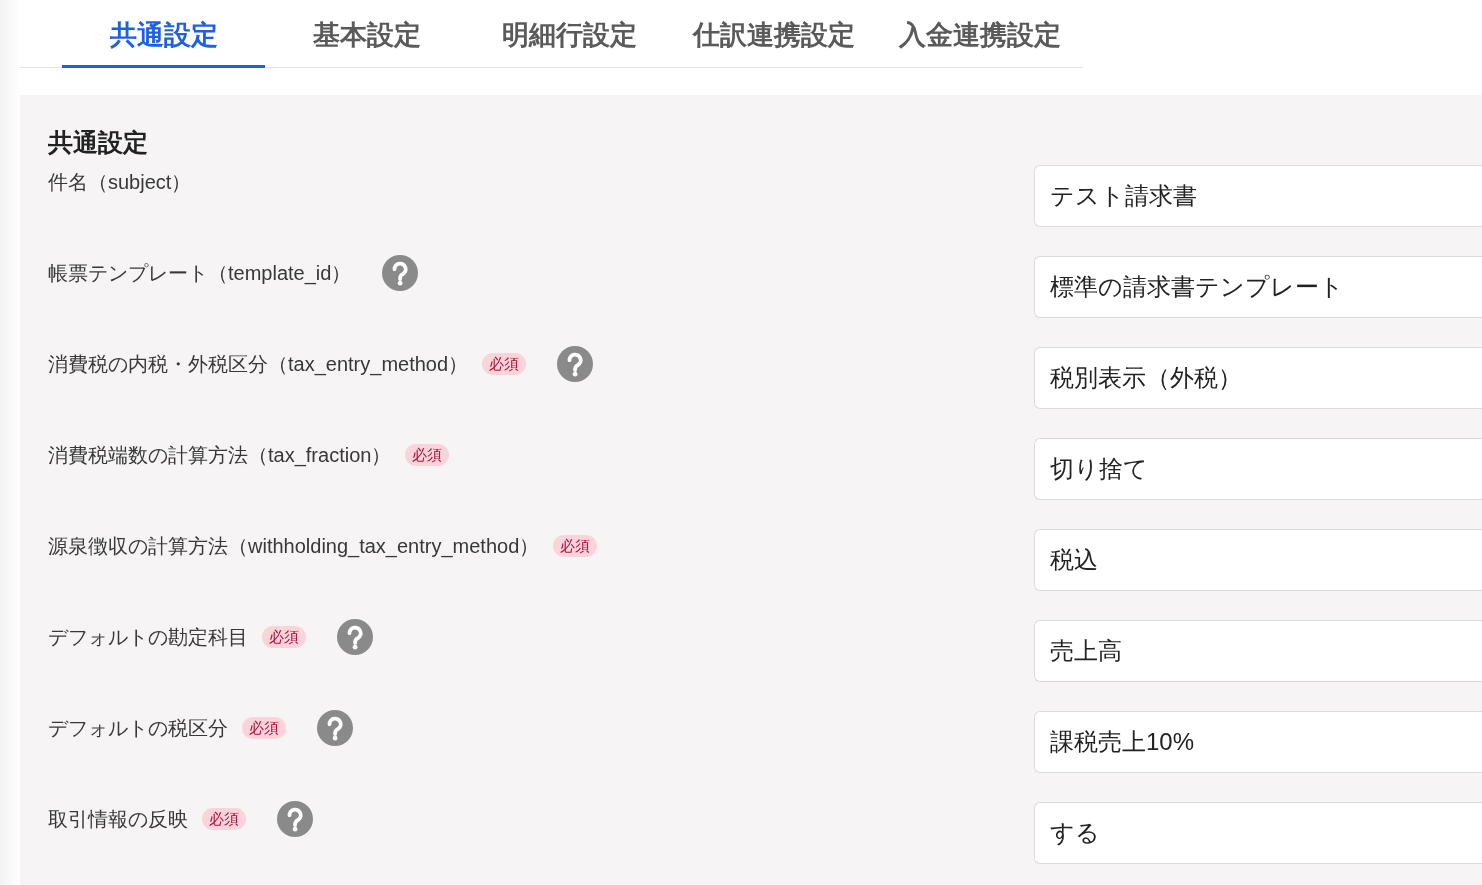 The width and height of the screenshot is (1482, 885). I want to click on tab: 基本設定, so click(366, 34).